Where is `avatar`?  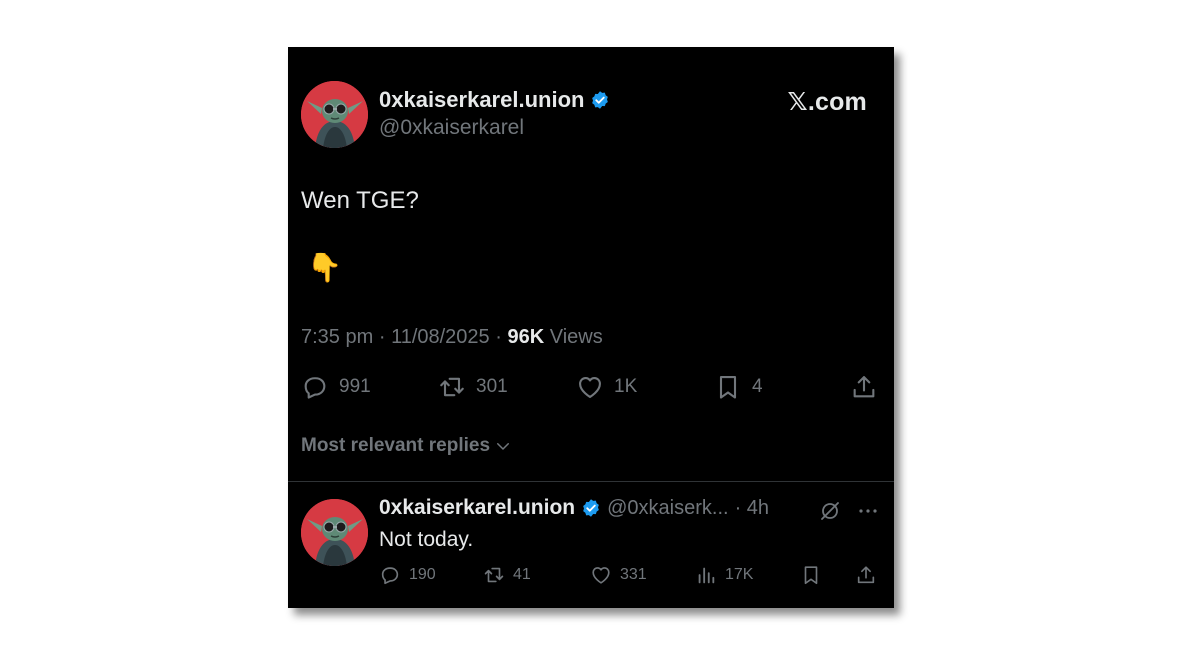 avatar is located at coordinates (334, 114).